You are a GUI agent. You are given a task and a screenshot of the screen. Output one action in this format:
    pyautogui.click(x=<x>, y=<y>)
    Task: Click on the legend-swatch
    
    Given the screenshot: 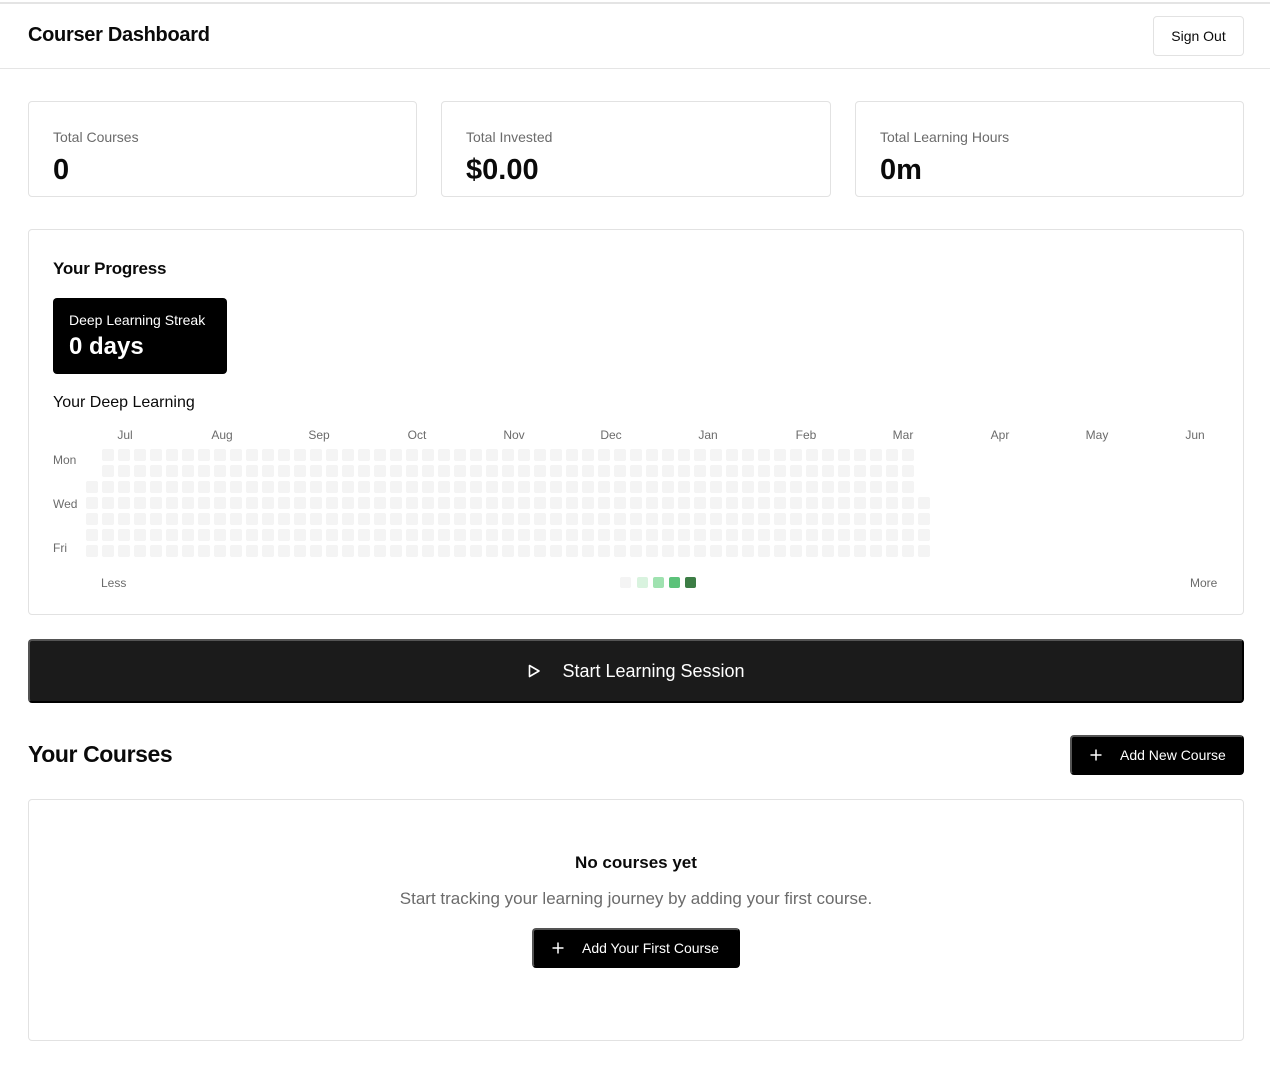 What is the action you would take?
    pyautogui.click(x=674, y=582)
    